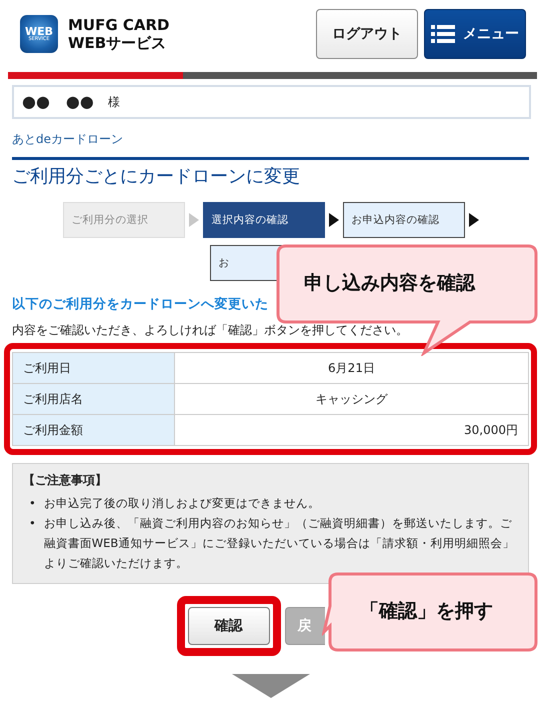 The image size is (541, 717). I want to click on section-heading: 以下のご利用分をカードローンへ変更いた, so click(141, 304).